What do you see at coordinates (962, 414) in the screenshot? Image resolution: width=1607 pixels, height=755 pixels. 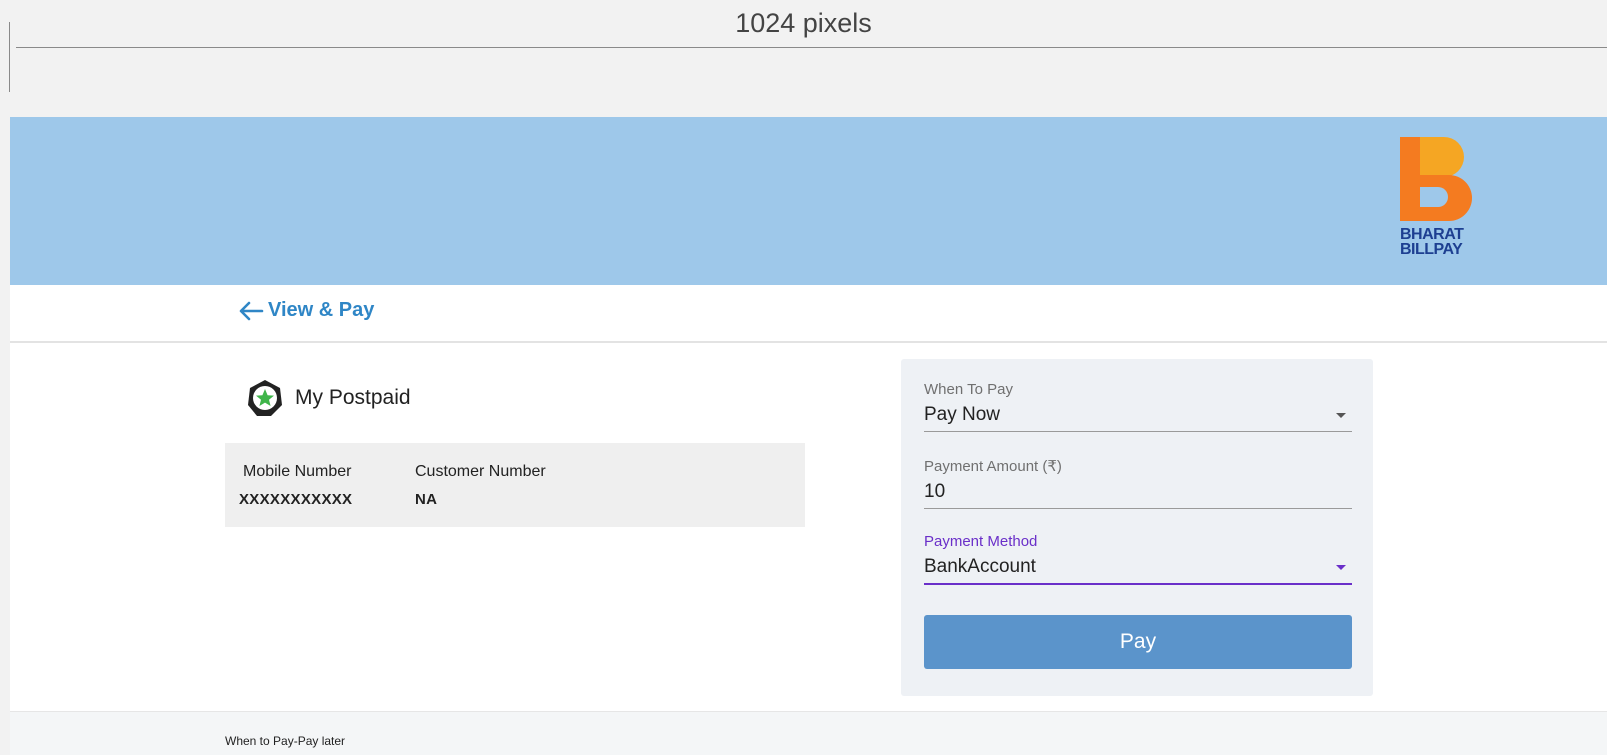 I see `when-to-pay-value: Pay Now` at bounding box center [962, 414].